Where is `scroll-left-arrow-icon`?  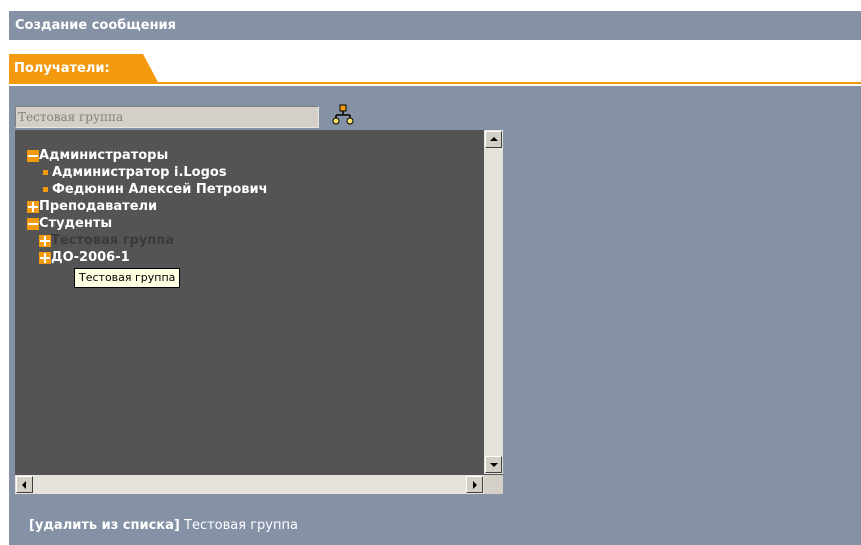
scroll-left-arrow-icon is located at coordinates (24, 484).